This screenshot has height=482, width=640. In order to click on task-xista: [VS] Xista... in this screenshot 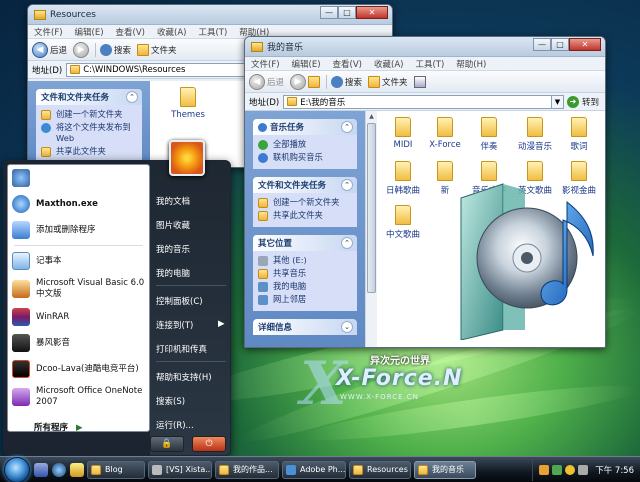, I will do `click(180, 469)`.